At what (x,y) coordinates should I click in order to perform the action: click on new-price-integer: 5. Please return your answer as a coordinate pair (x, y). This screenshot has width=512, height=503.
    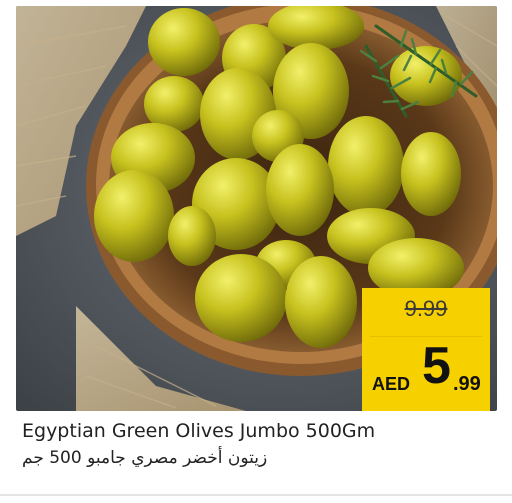
    Looking at the image, I should click on (436, 366).